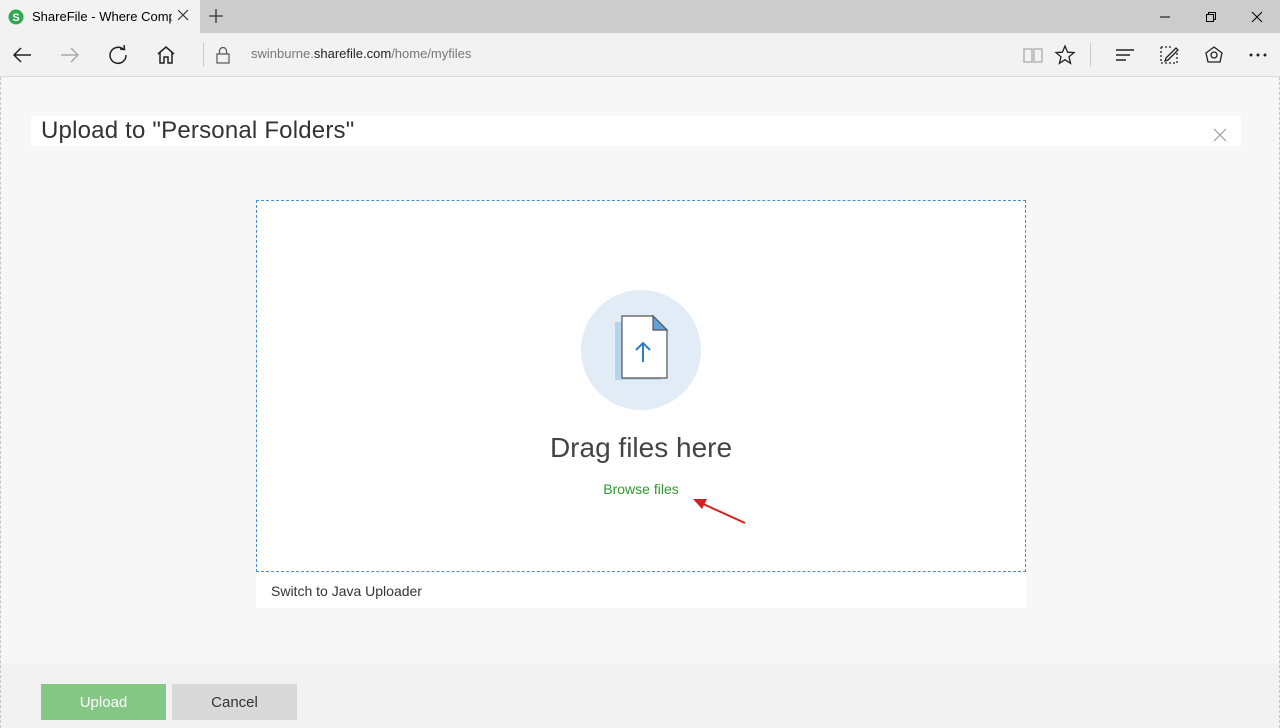 The image size is (1280, 728). What do you see at coordinates (641, 489) in the screenshot?
I see `browse-files-link: Browse files` at bounding box center [641, 489].